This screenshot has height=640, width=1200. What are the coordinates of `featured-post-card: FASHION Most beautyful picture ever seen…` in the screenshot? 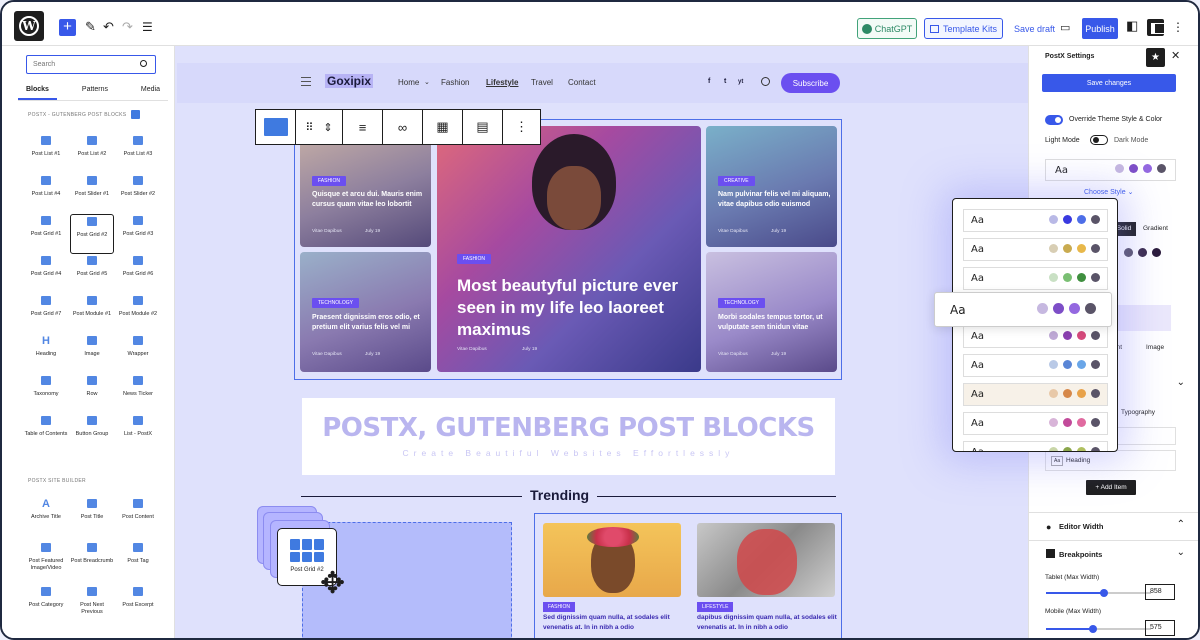 It's located at (569, 249).